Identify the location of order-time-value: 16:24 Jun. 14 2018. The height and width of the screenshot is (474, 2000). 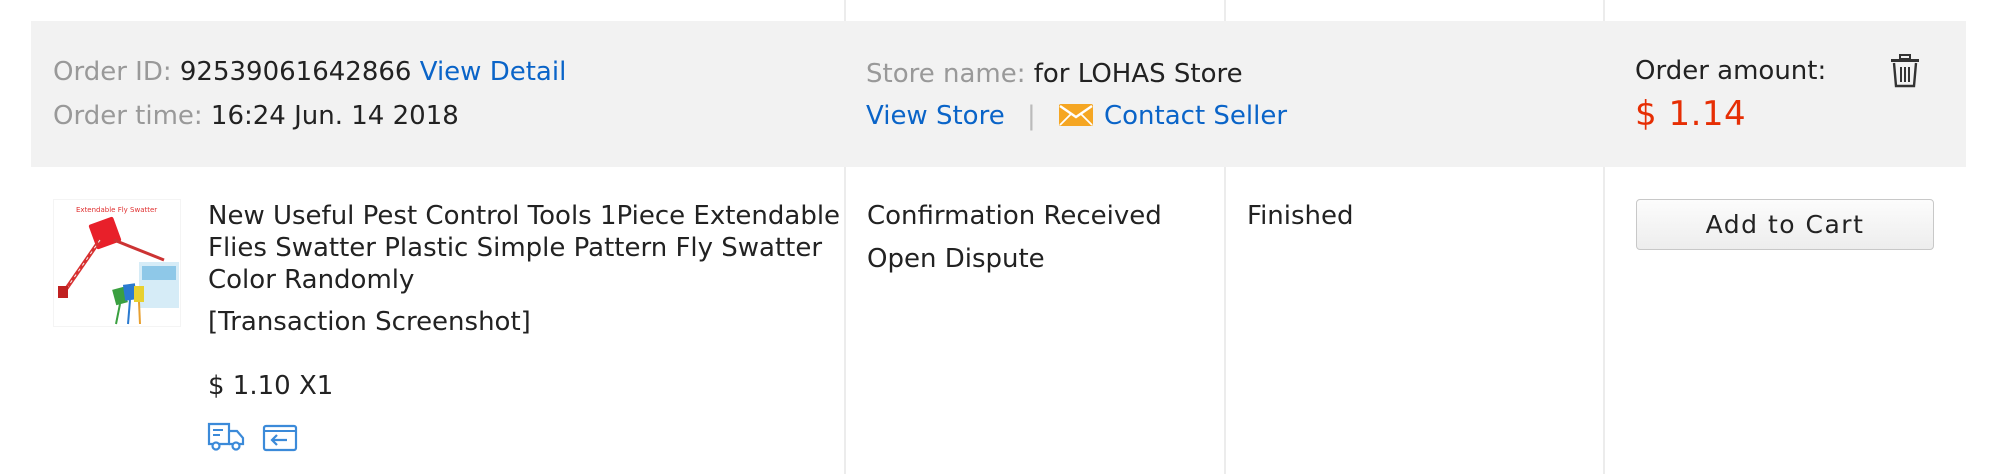
(334, 116).